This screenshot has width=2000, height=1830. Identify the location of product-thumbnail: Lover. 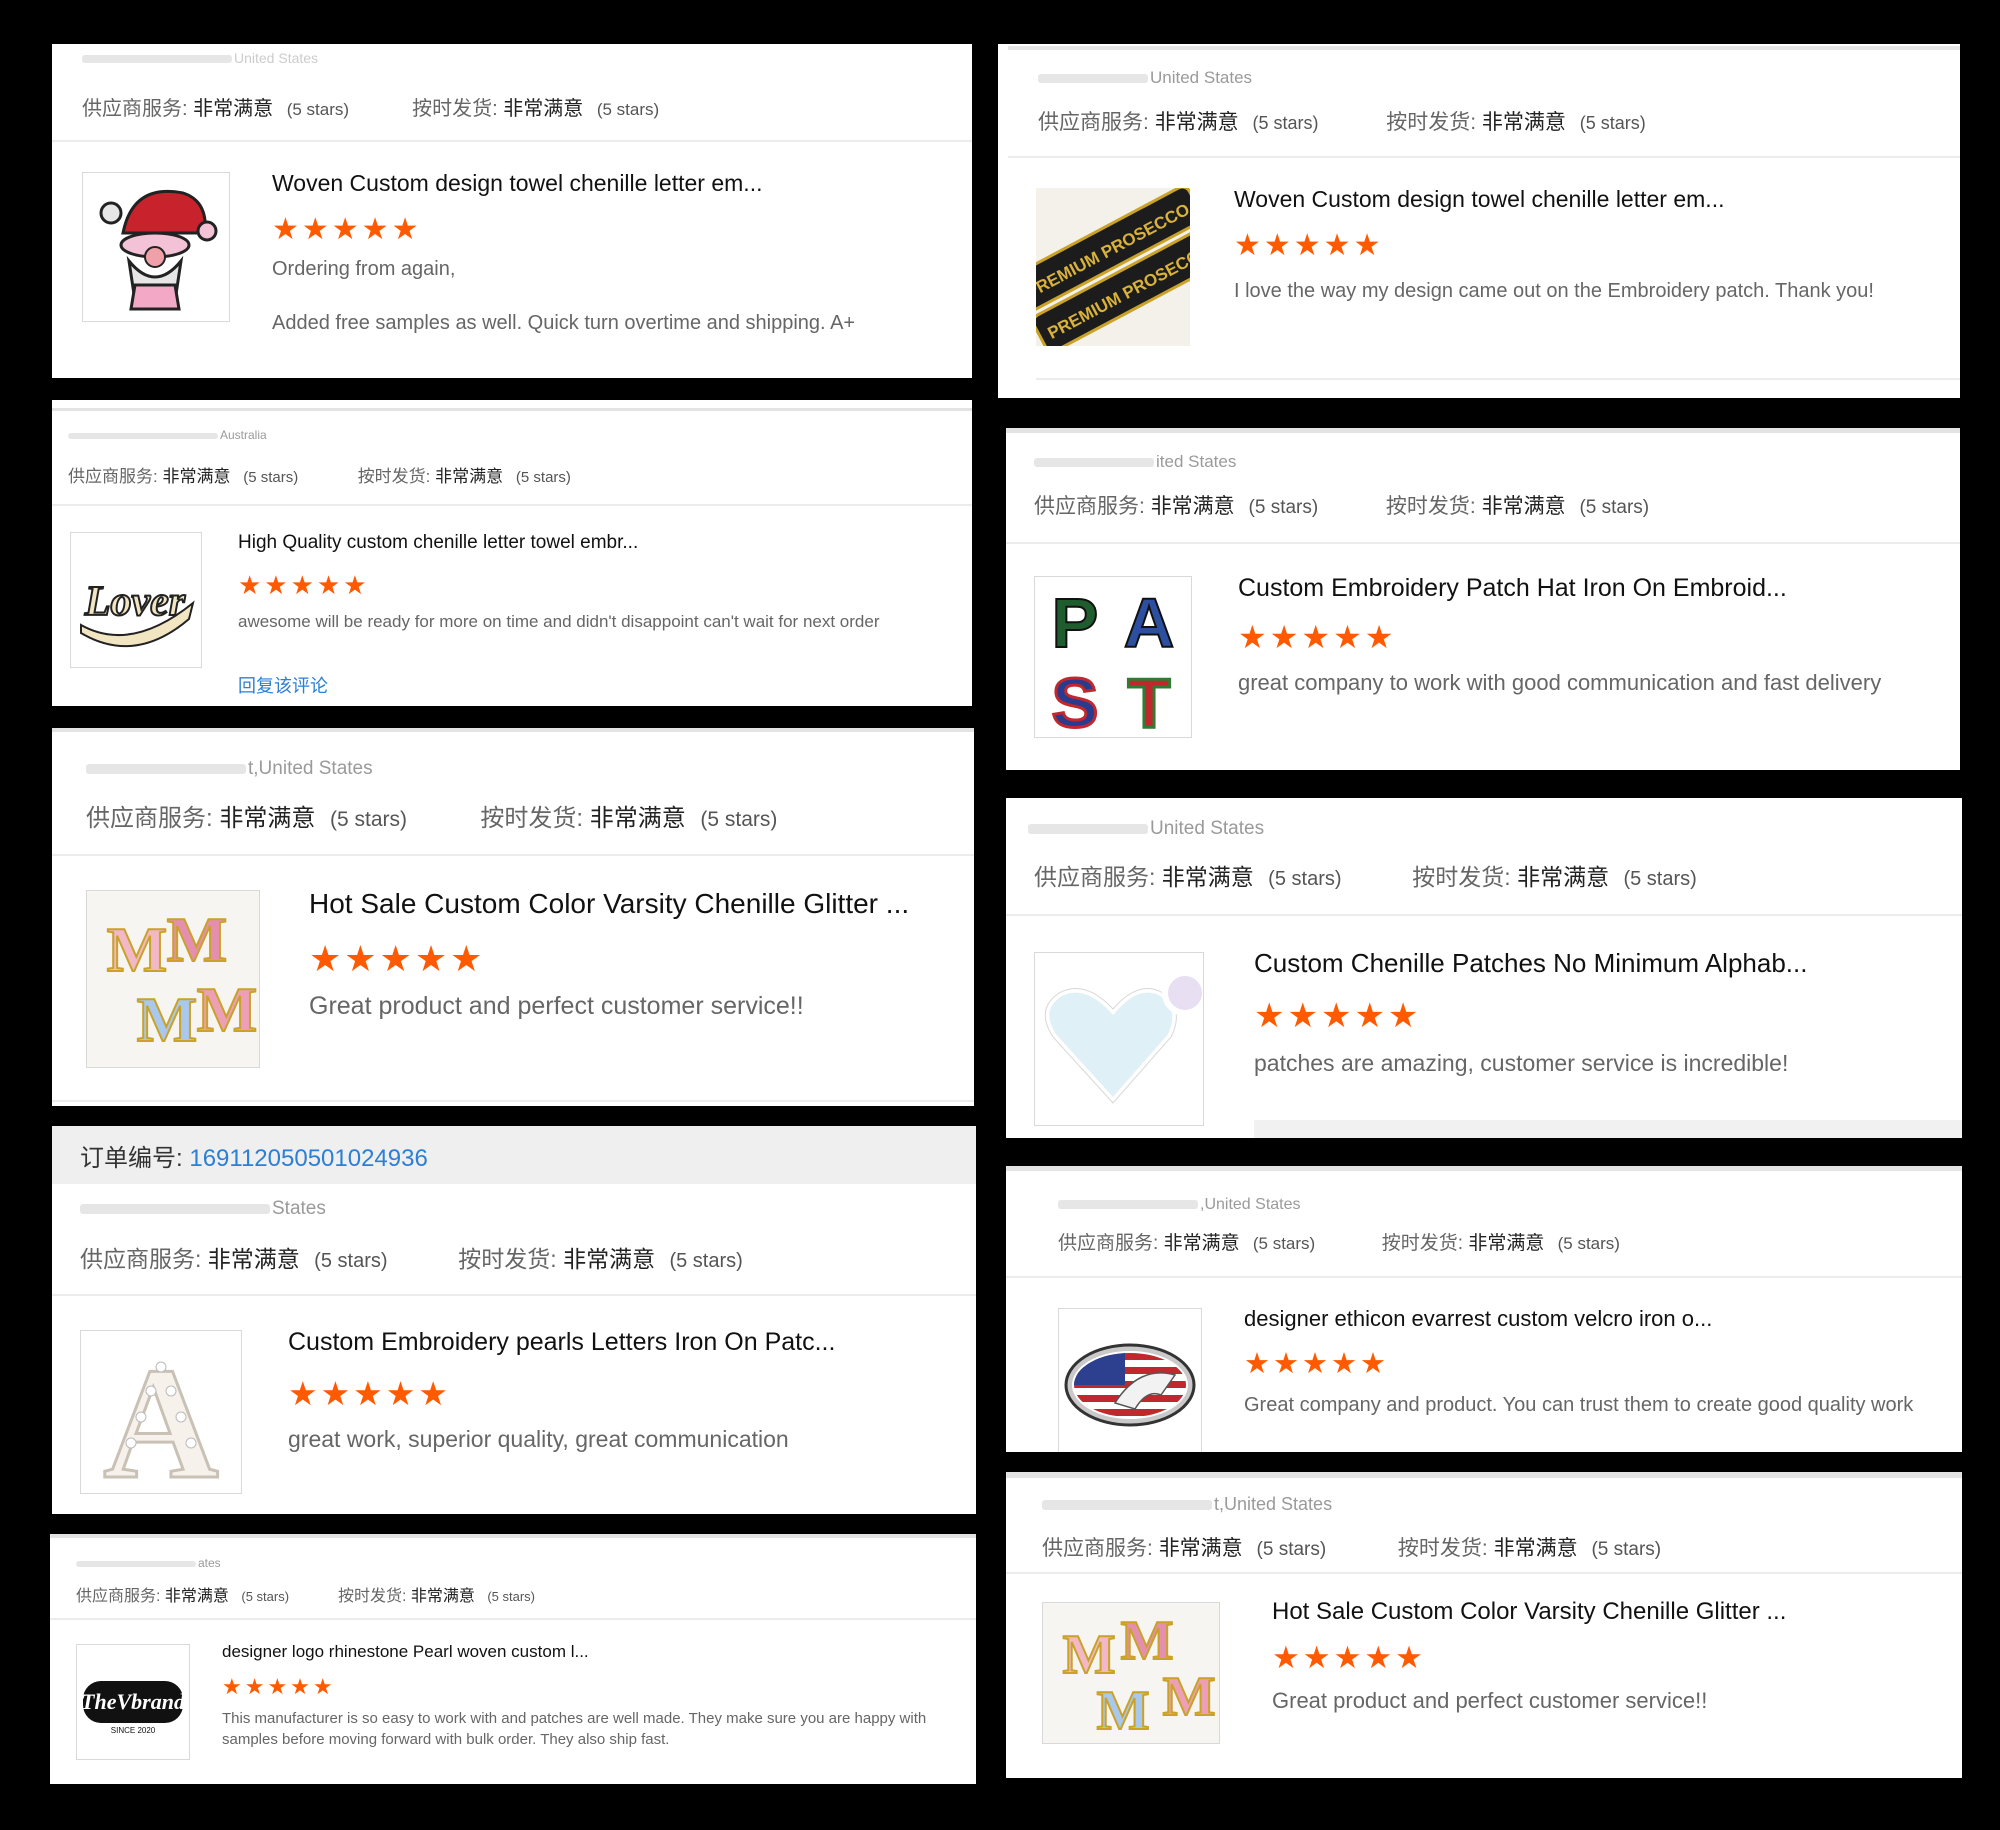
(136, 600).